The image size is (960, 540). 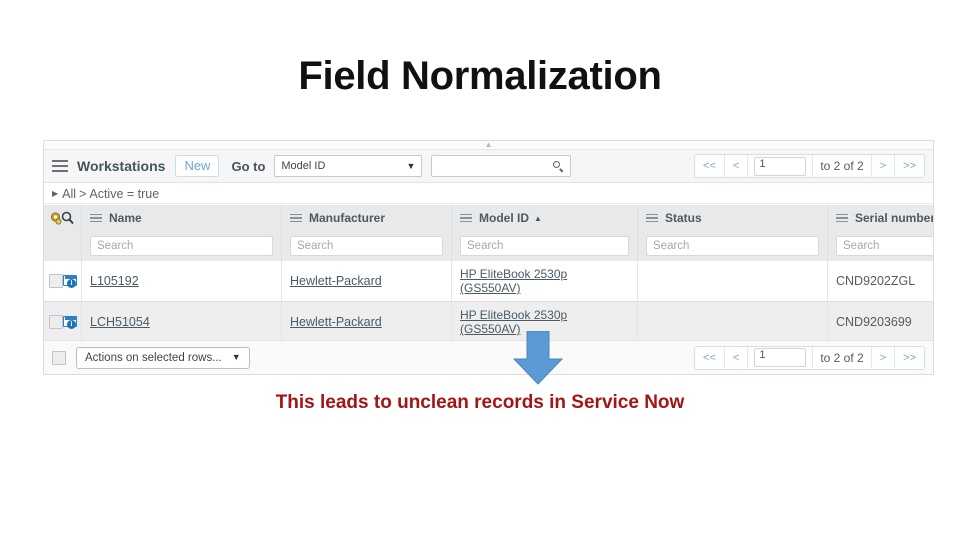 I want to click on search-input-model-id: Search, so click(x=544, y=246).